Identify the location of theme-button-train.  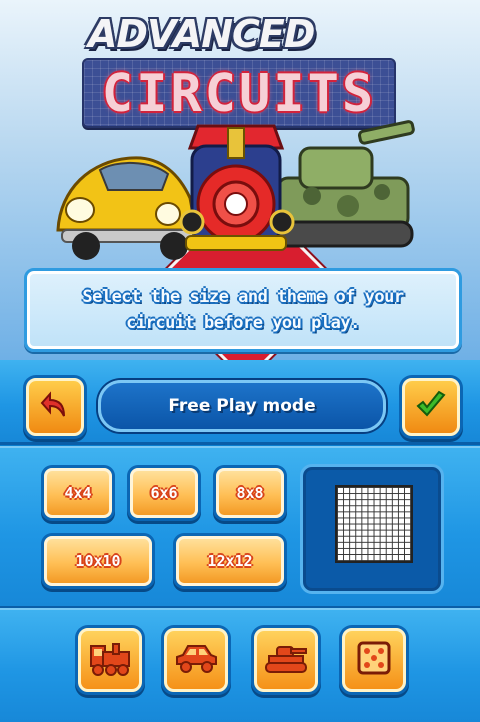
(110, 660).